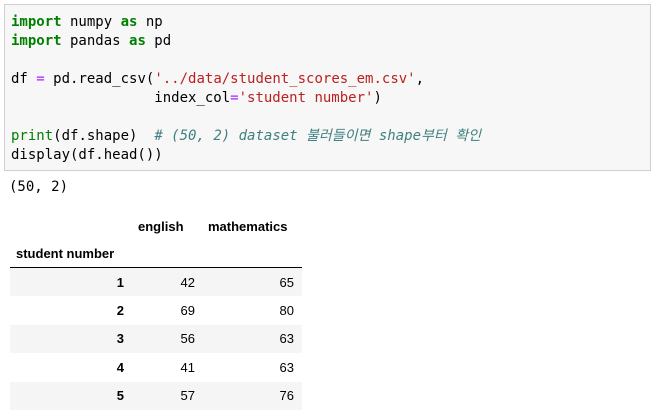 This screenshot has width=655, height=418. I want to click on column-header-mathematics: mathematics, so click(248, 226).